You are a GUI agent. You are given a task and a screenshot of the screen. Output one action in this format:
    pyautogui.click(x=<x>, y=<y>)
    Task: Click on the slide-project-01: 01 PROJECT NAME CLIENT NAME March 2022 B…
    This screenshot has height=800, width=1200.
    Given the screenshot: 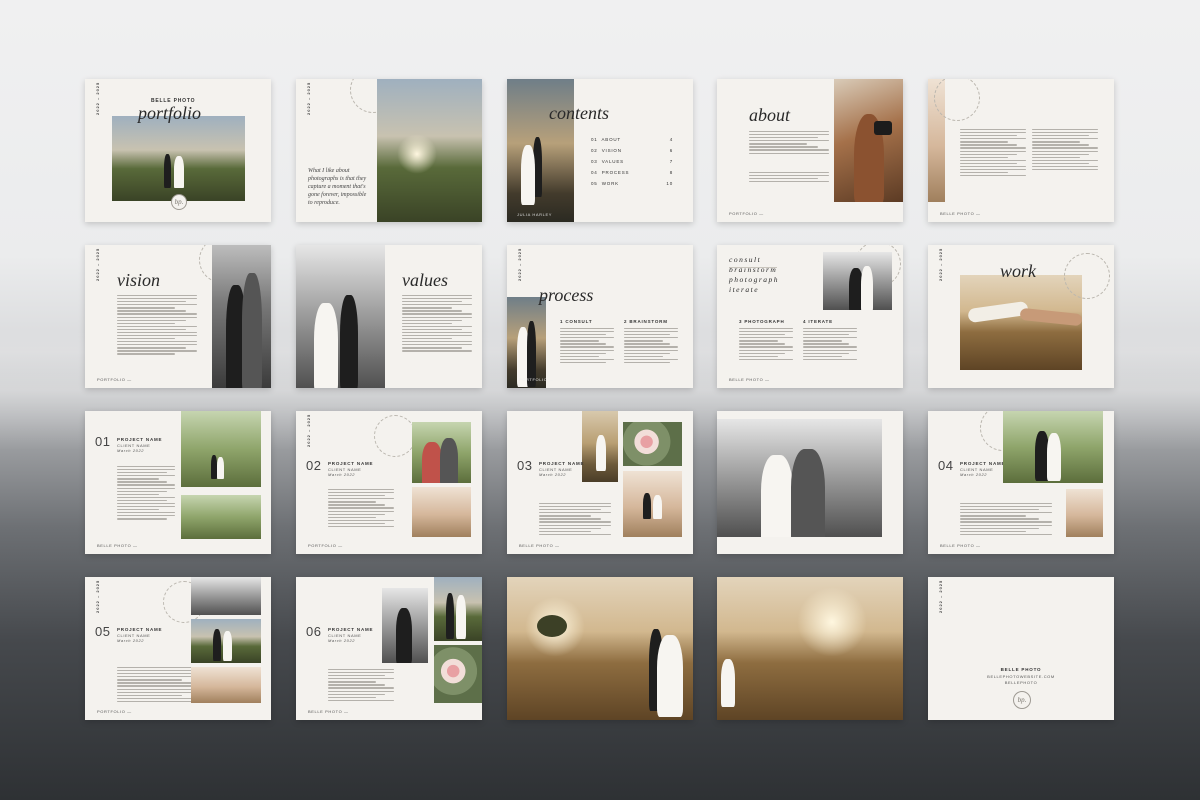 What is the action you would take?
    pyautogui.click(x=178, y=482)
    